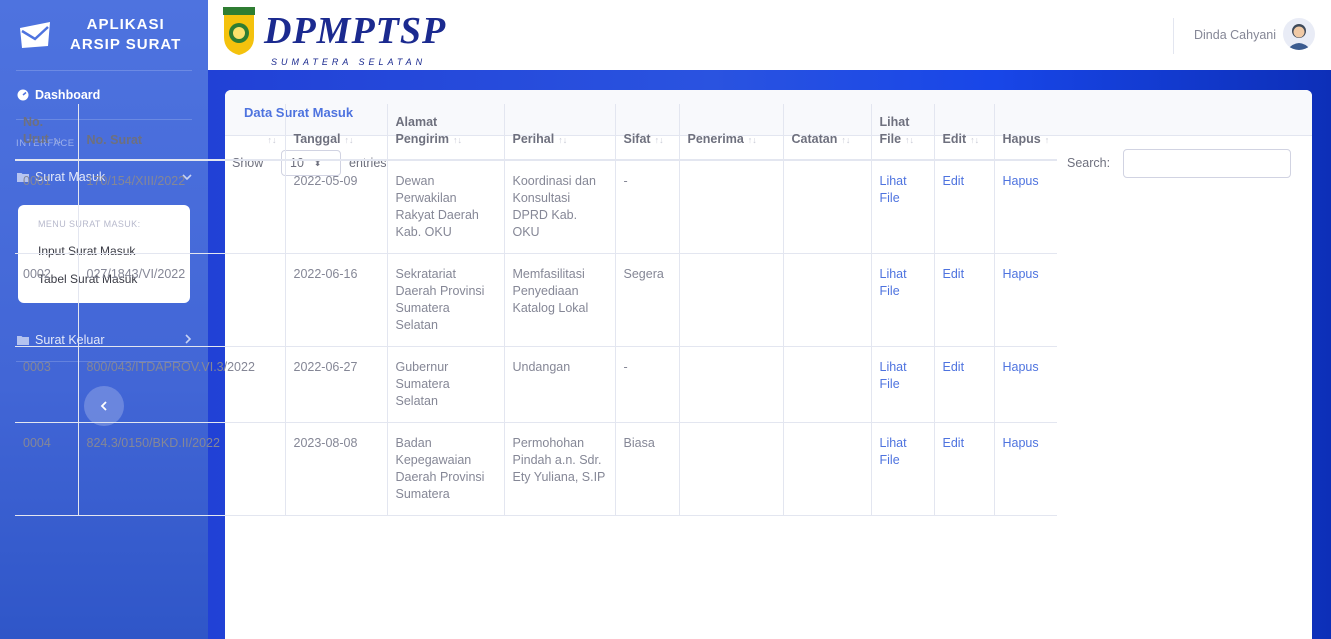 This screenshot has height=639, width=1331. I want to click on logo-text: DPMPTSP, so click(355, 31).